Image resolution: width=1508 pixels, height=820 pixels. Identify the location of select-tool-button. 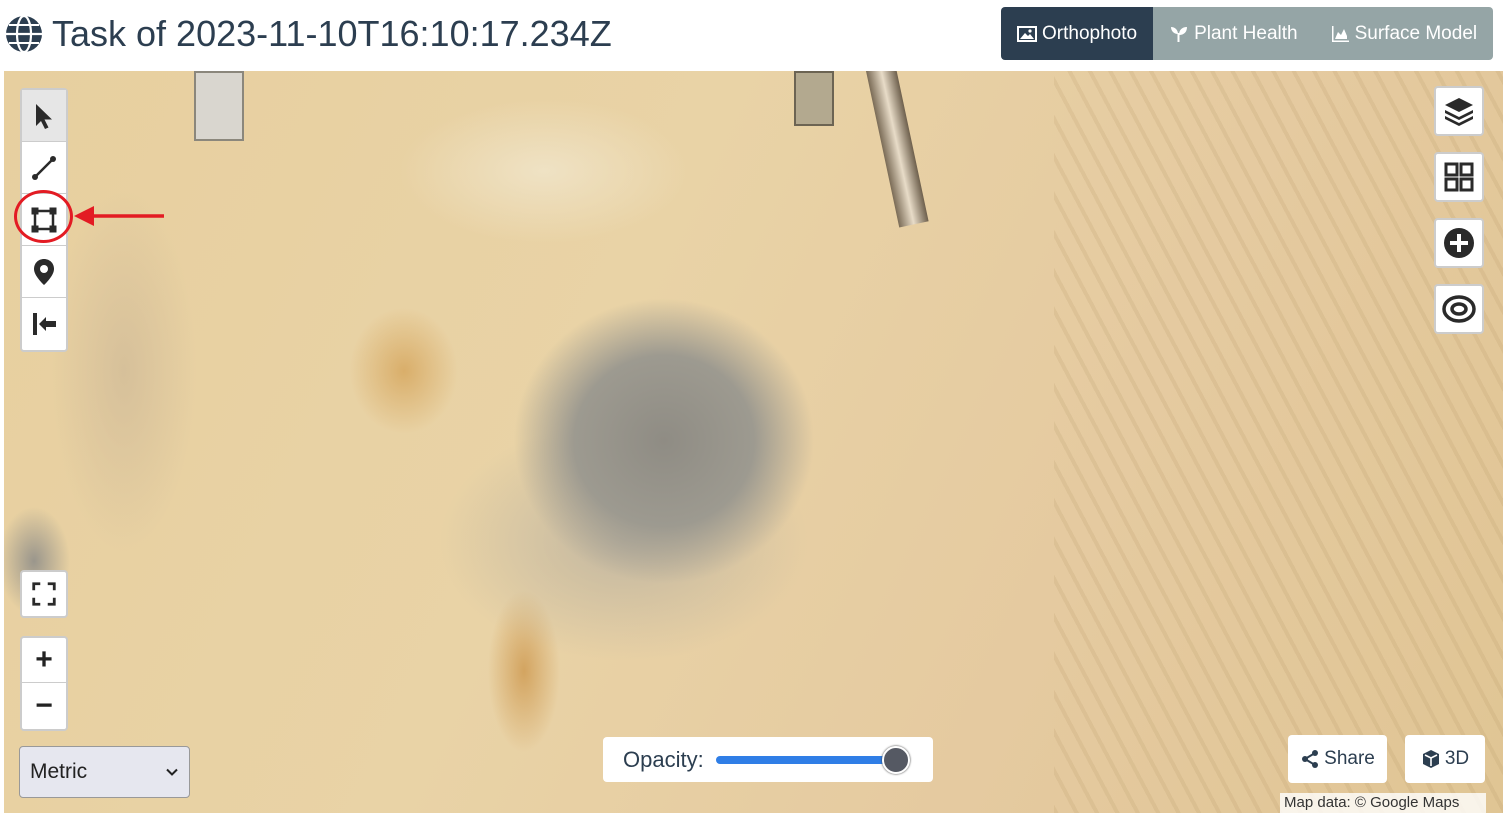
(44, 116).